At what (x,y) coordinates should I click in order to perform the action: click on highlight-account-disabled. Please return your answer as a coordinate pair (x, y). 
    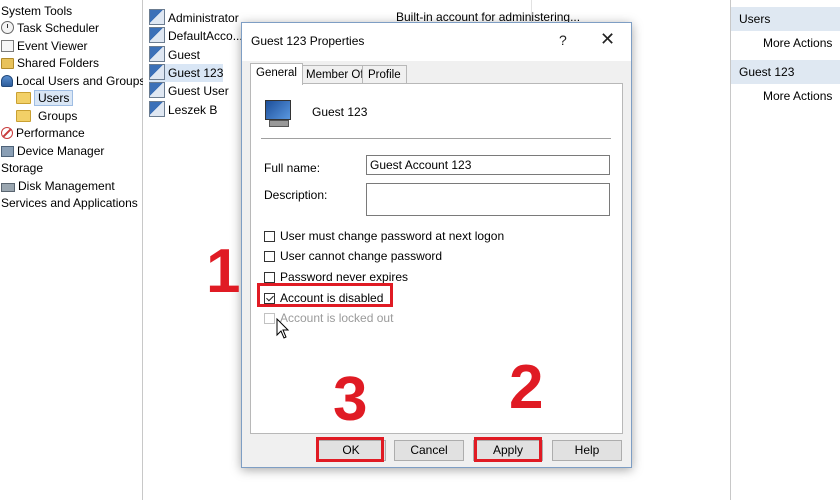
    Looking at the image, I should click on (325, 295).